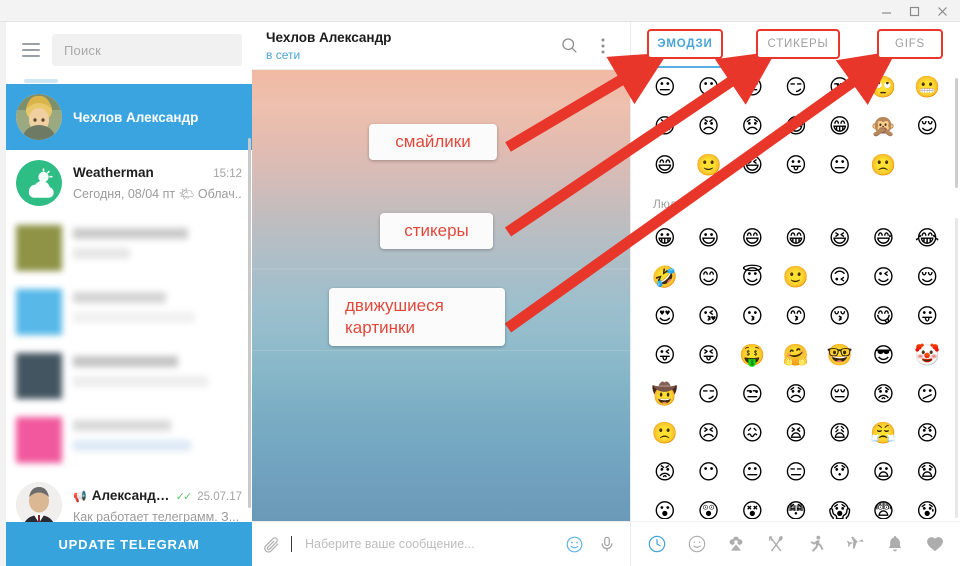 Image resolution: width=960 pixels, height=566 pixels. I want to click on emoji-cell: 😀, so click(665, 238).